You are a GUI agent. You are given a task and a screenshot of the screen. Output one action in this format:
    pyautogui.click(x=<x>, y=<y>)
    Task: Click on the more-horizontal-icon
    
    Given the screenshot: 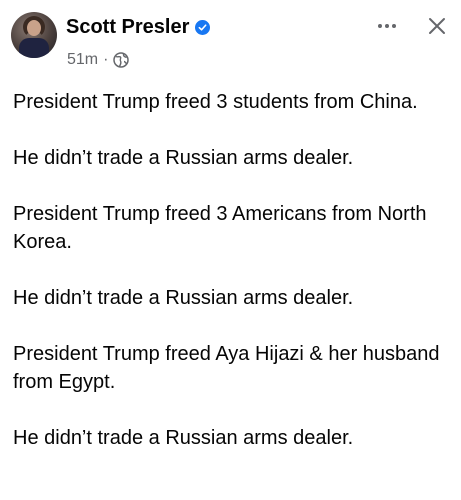 What is the action you would take?
    pyautogui.click(x=387, y=26)
    